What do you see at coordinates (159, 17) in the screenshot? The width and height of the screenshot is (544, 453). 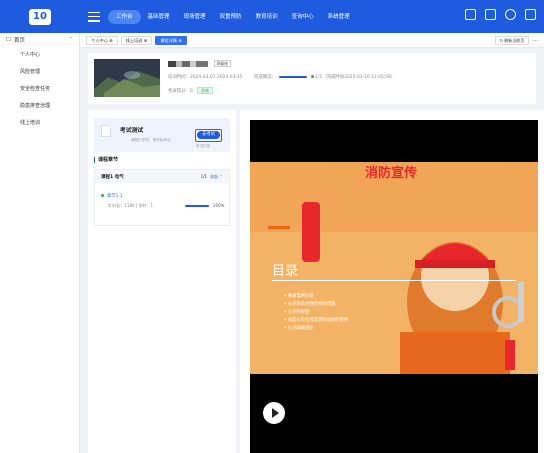 I see `nav-basic-management: 基础管理` at bounding box center [159, 17].